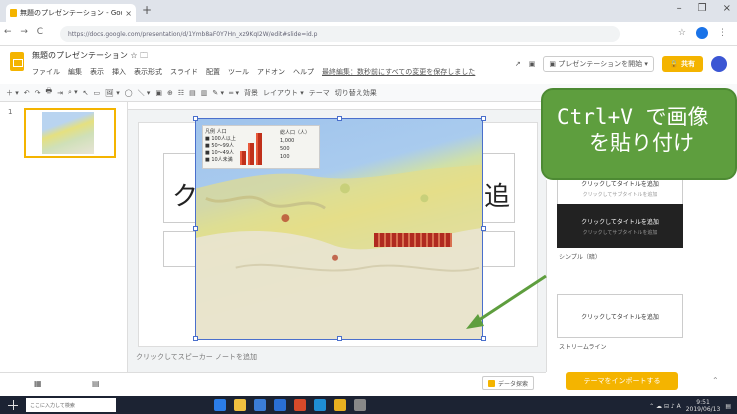  I want to click on menu-item: 配置, so click(213, 72).